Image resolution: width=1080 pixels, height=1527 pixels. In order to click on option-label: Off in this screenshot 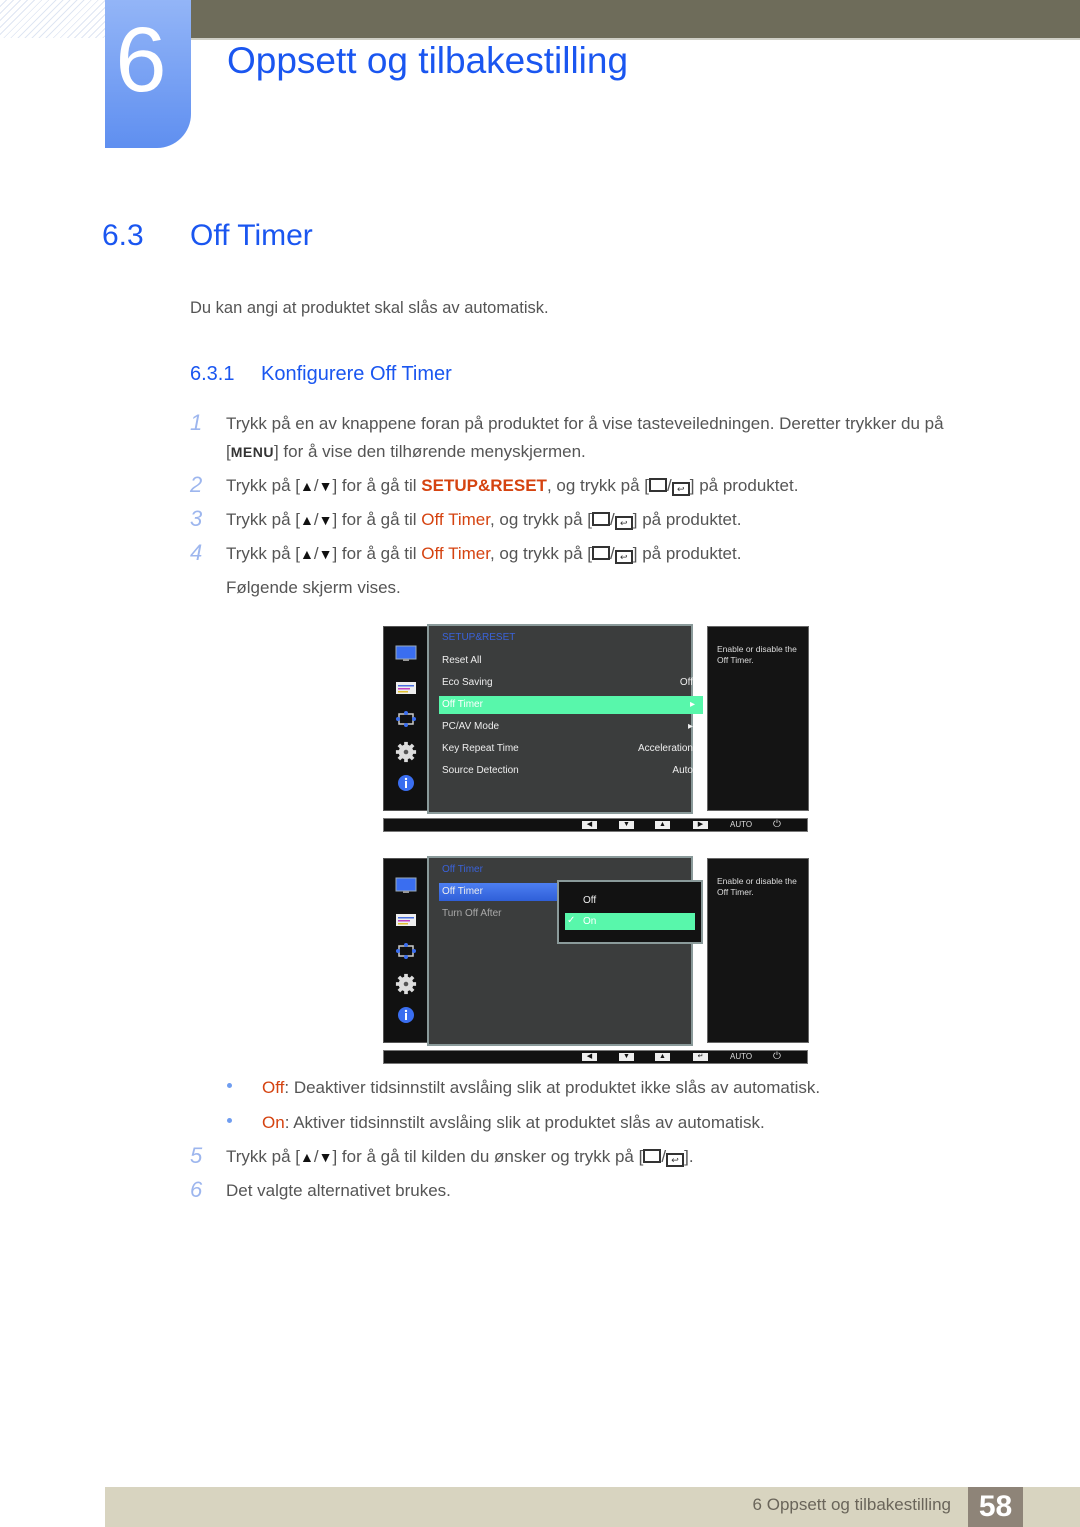, I will do `click(590, 900)`.